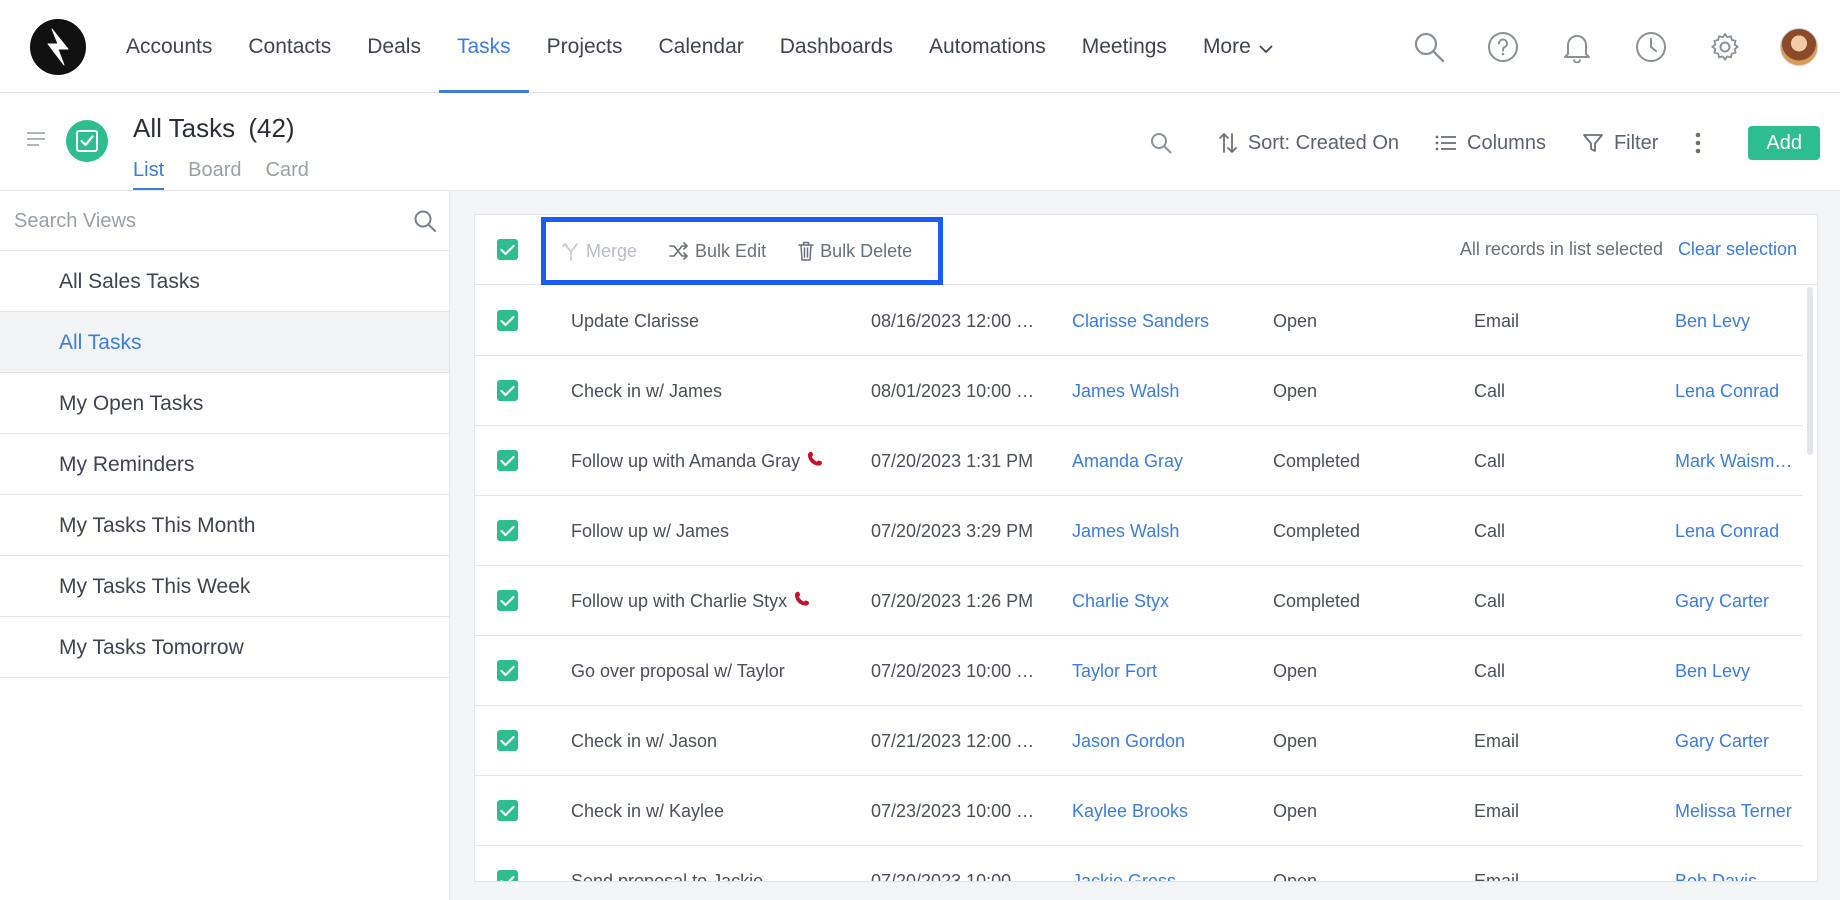 This screenshot has width=1840, height=900. What do you see at coordinates (650, 531) in the screenshot?
I see `task-subject-text: Follow up w/ James` at bounding box center [650, 531].